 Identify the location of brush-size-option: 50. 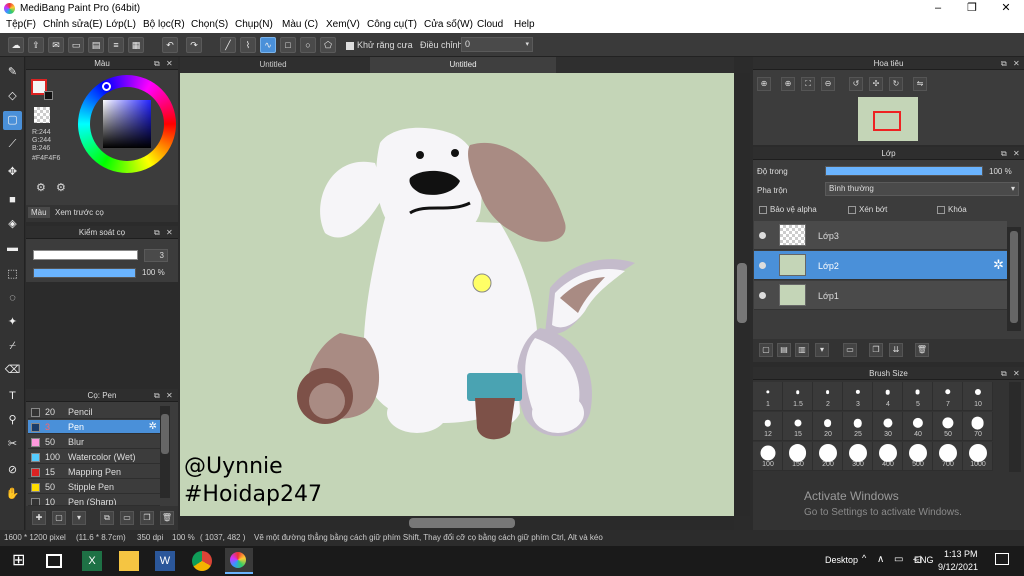
(948, 426).